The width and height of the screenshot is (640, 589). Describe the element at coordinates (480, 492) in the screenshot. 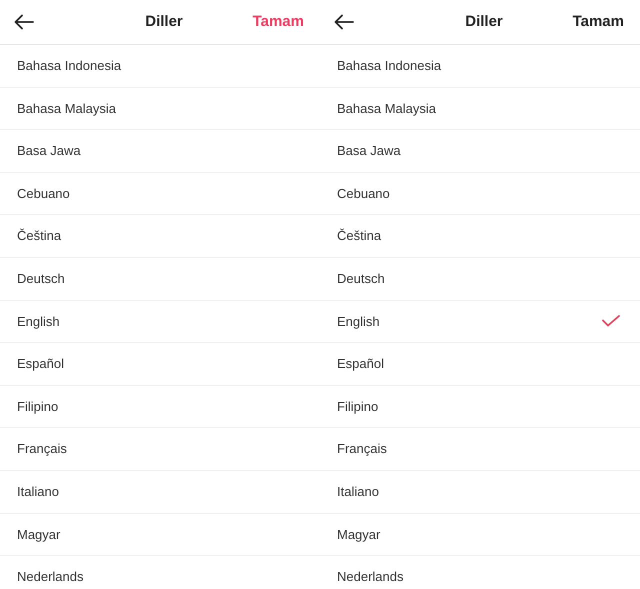

I see `language-item: Italiano` at that location.